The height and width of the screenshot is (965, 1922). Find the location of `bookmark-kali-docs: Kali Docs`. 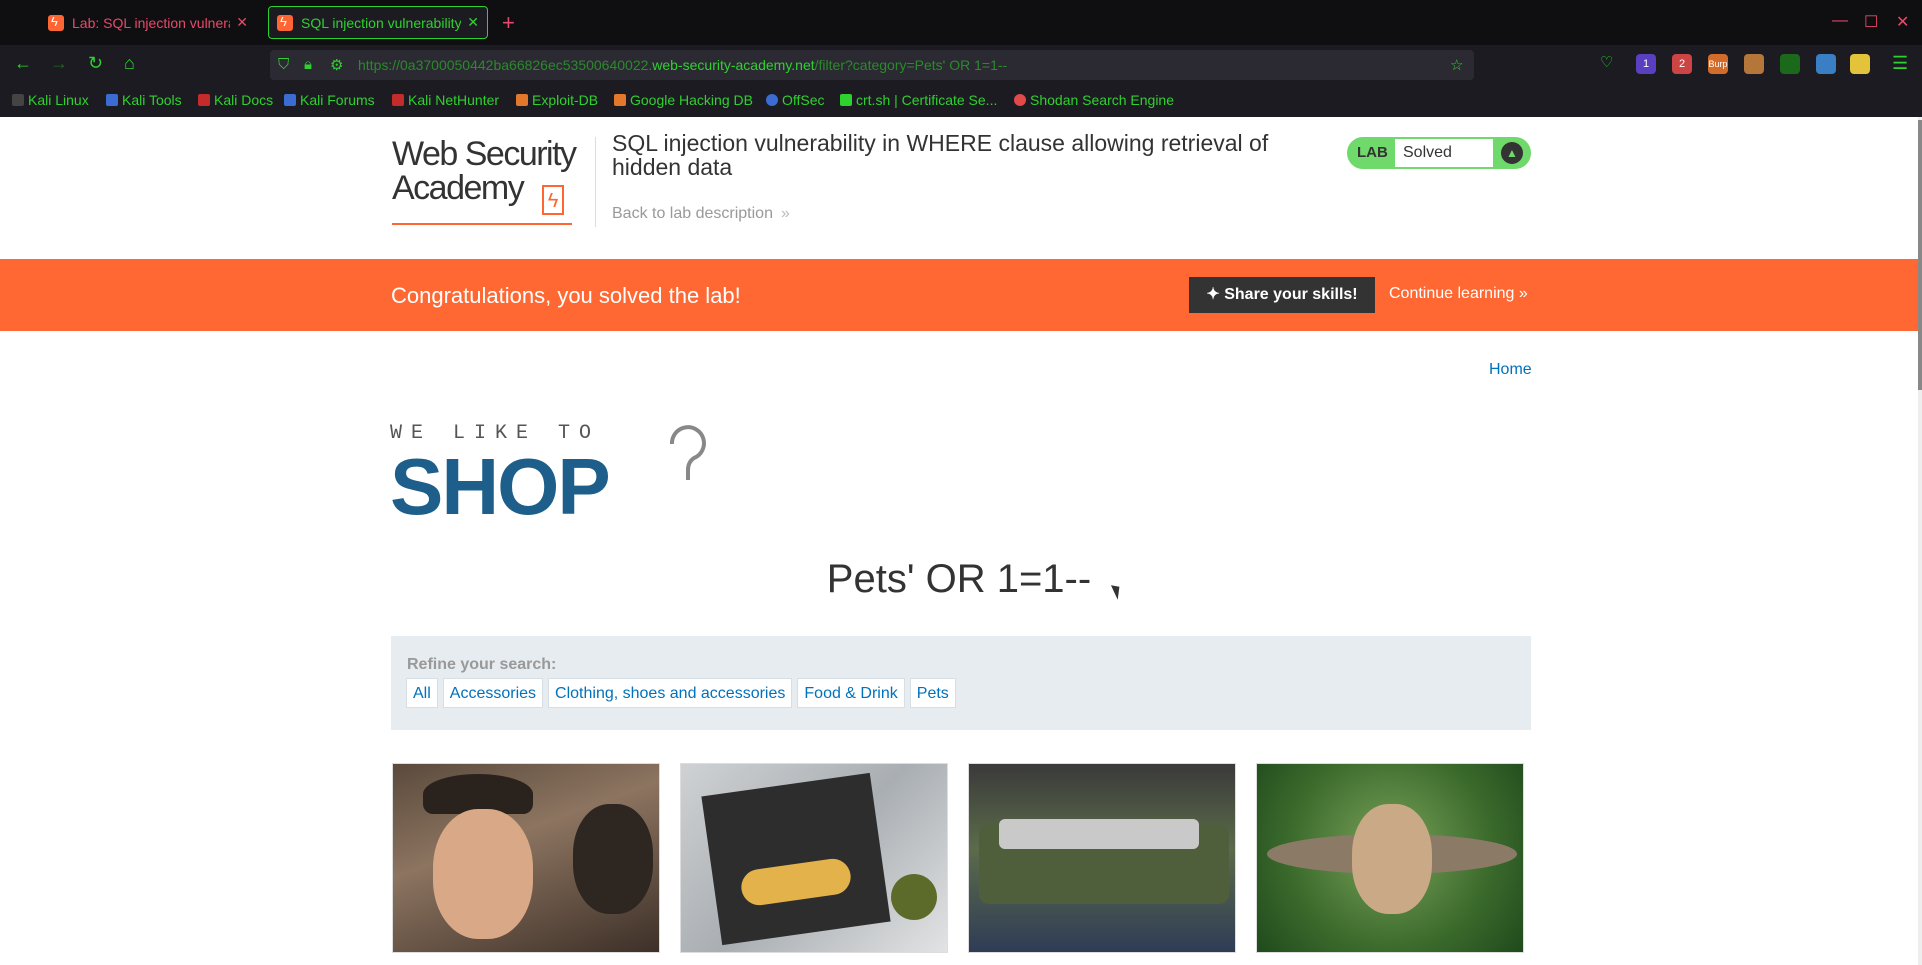

bookmark-kali-docs: Kali Docs is located at coordinates (235, 100).